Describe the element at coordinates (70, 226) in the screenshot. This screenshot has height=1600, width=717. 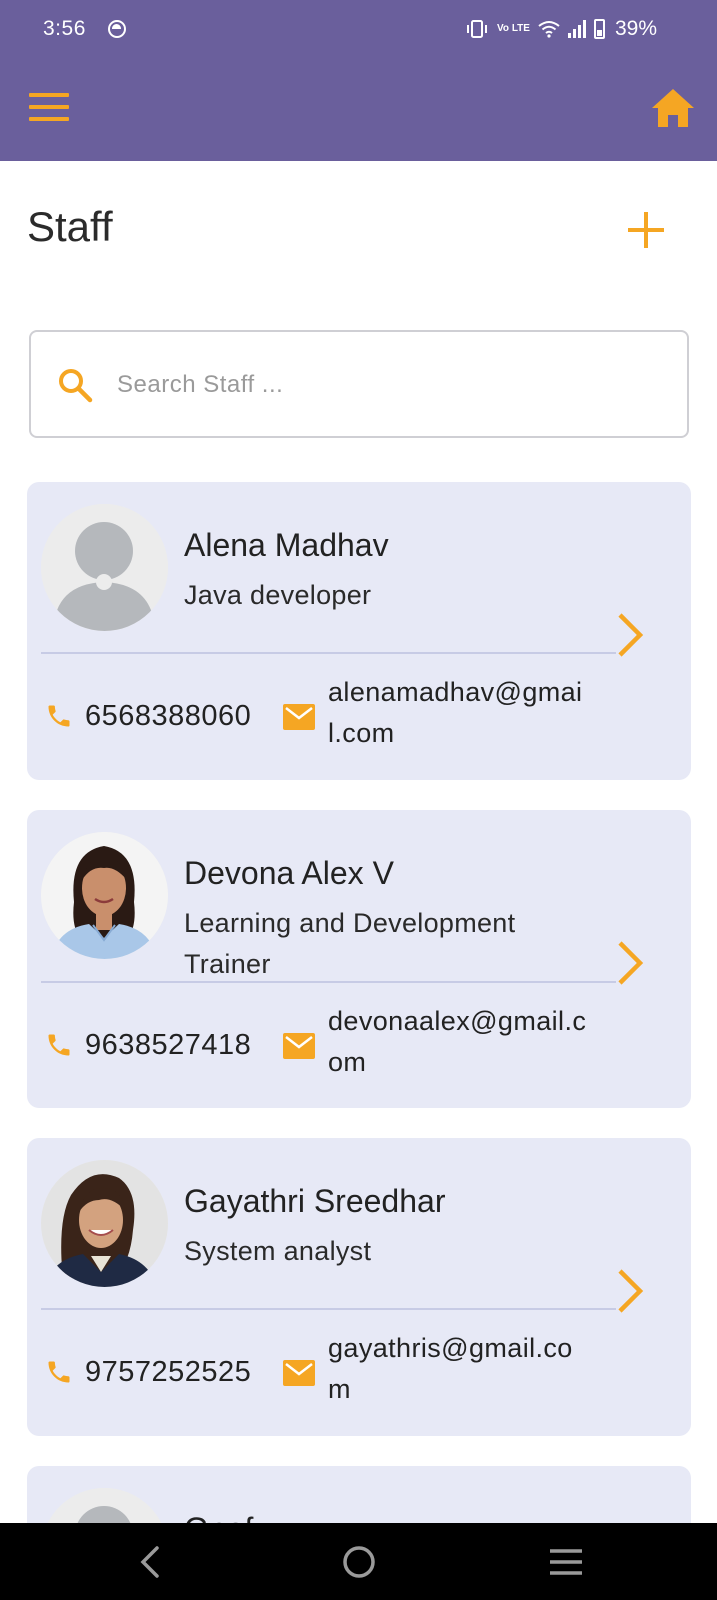
I see `page-title: Staff` at that location.